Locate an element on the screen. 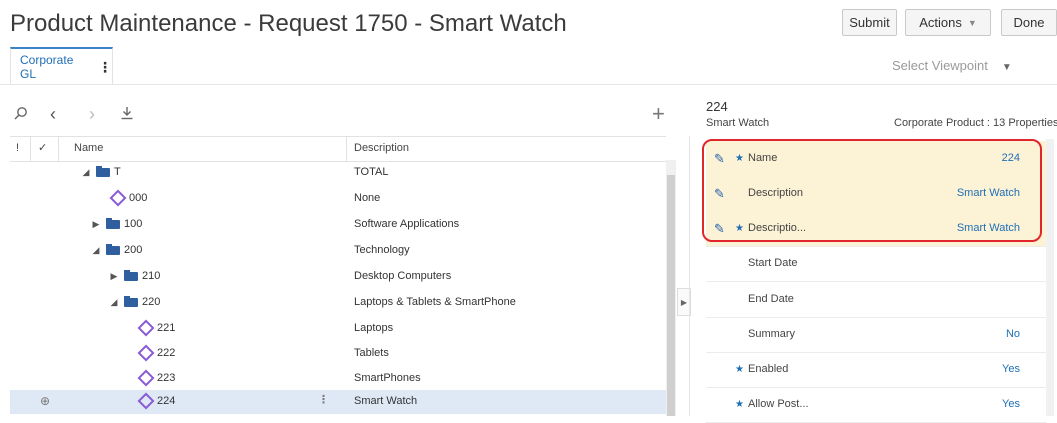  property-row-allow-posting: ★ Allow Post... Yes is located at coordinates (876, 405).